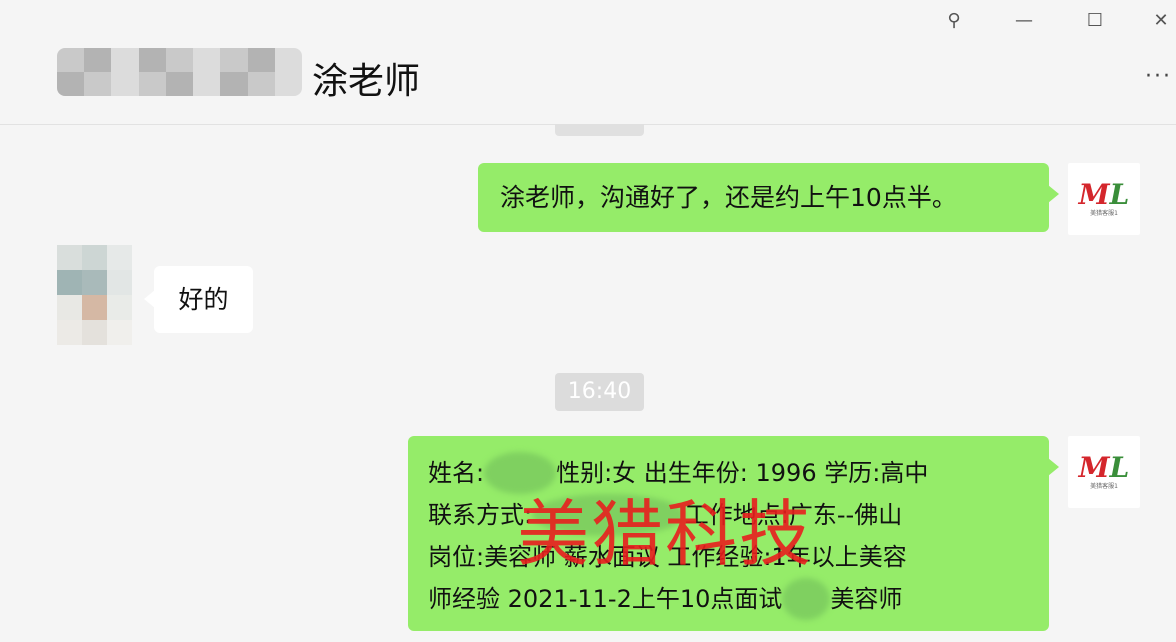 This screenshot has height=642, width=1176. I want to click on avatar-other, so click(94, 295).